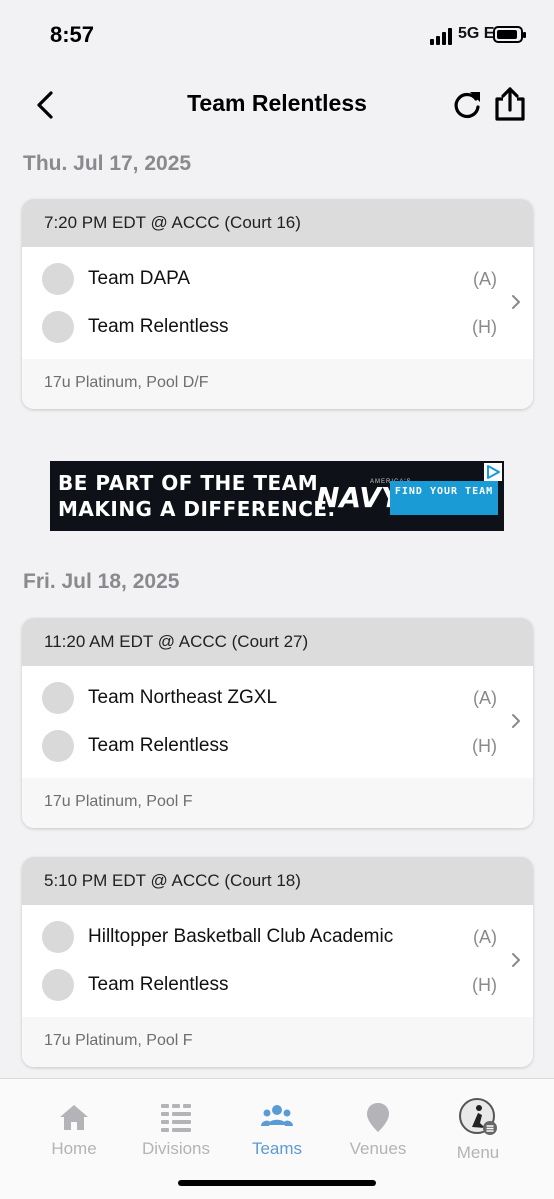 The height and width of the screenshot is (1199, 554). I want to click on date-header: Fri. Jul 18, 2025, so click(101, 581).